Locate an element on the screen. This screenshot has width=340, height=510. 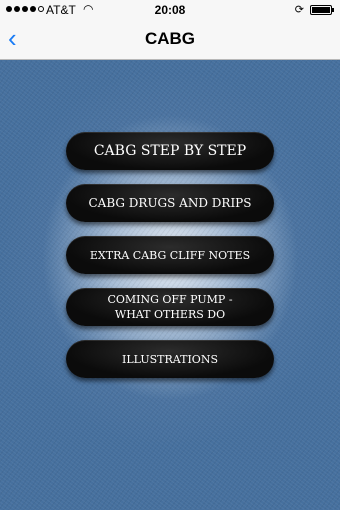
cabg-step-by-step-button: CABG STEP BY STEP is located at coordinates (170, 151).